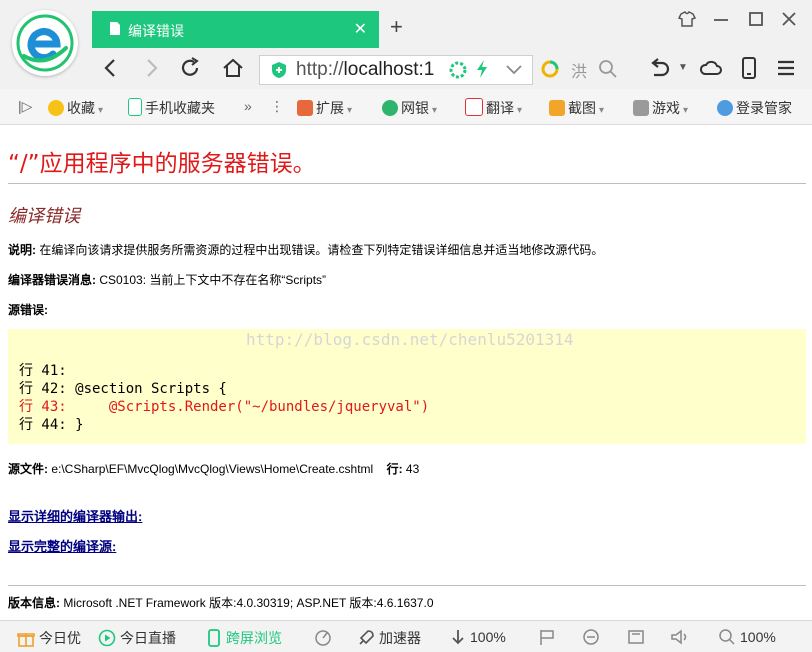 Image resolution: width=812 pixels, height=652 pixels. I want to click on browser-logo-icon, so click(45, 43).